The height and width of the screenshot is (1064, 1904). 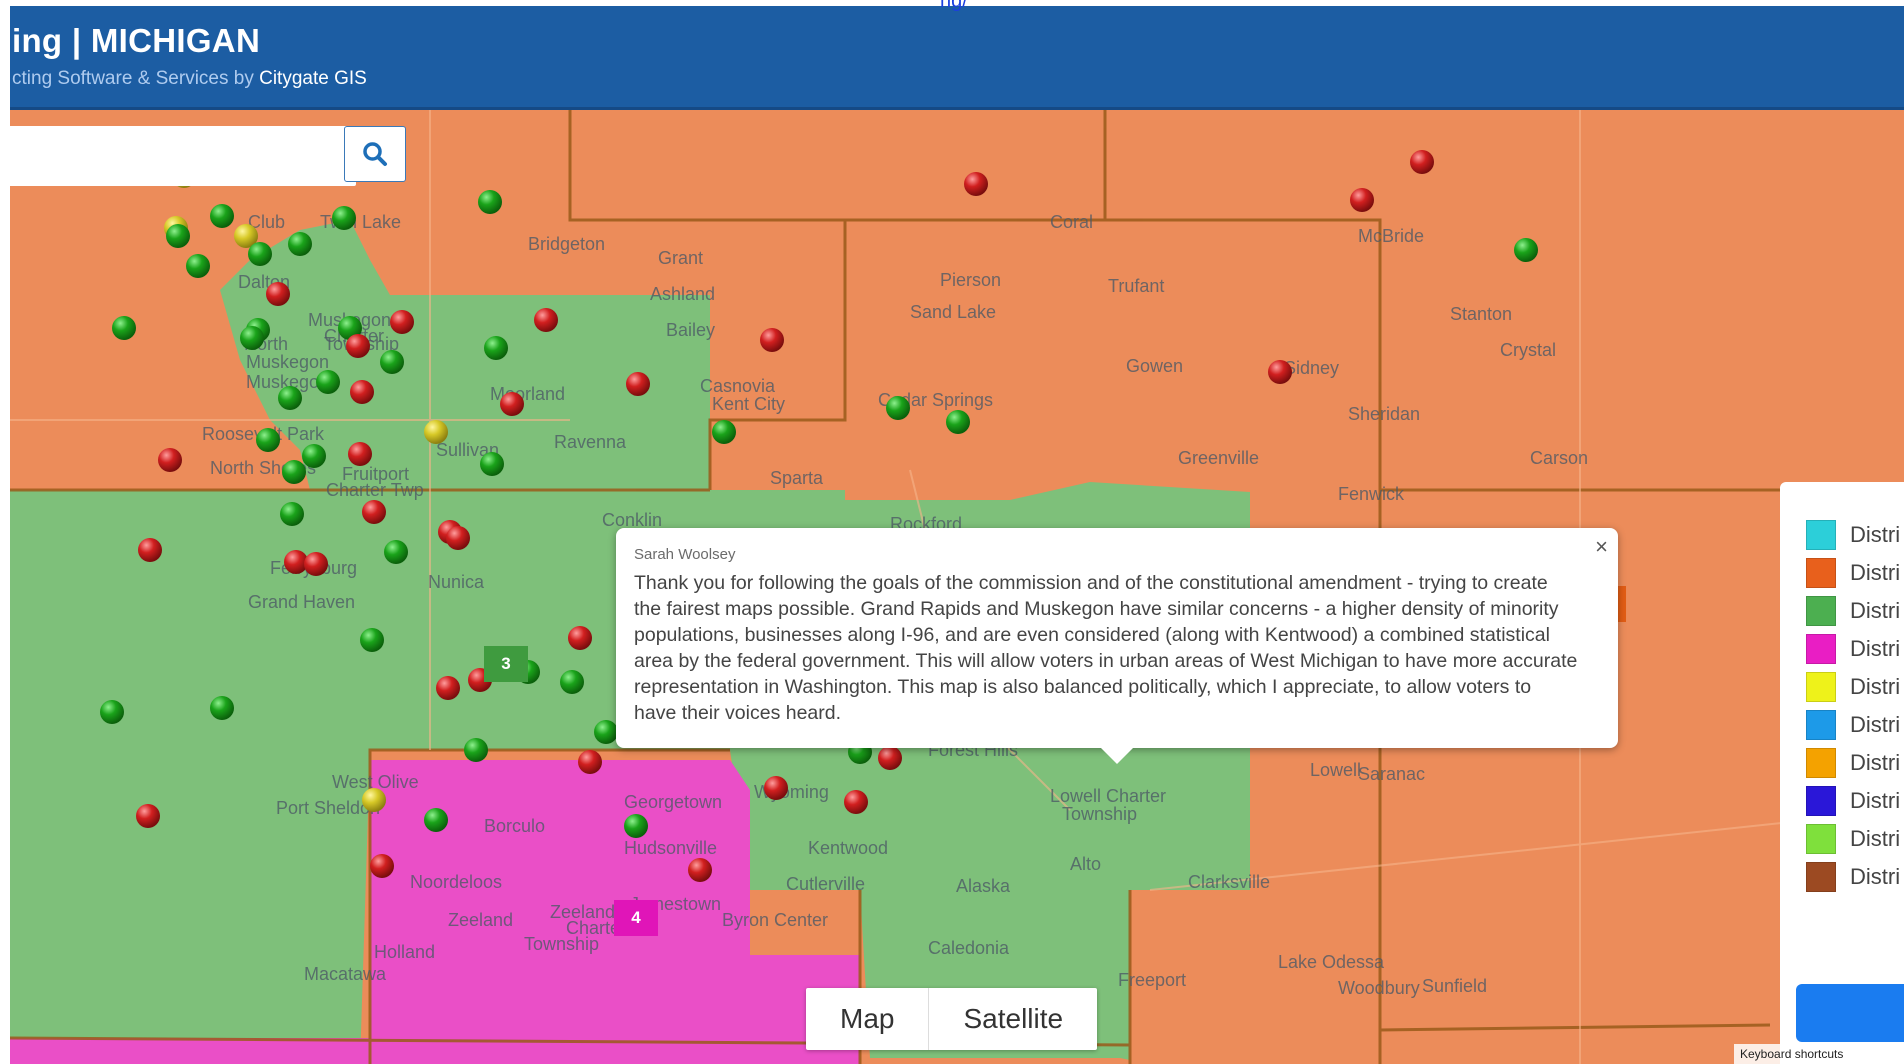 I want to click on comment-author: Sarah Woolsey, so click(x=685, y=554).